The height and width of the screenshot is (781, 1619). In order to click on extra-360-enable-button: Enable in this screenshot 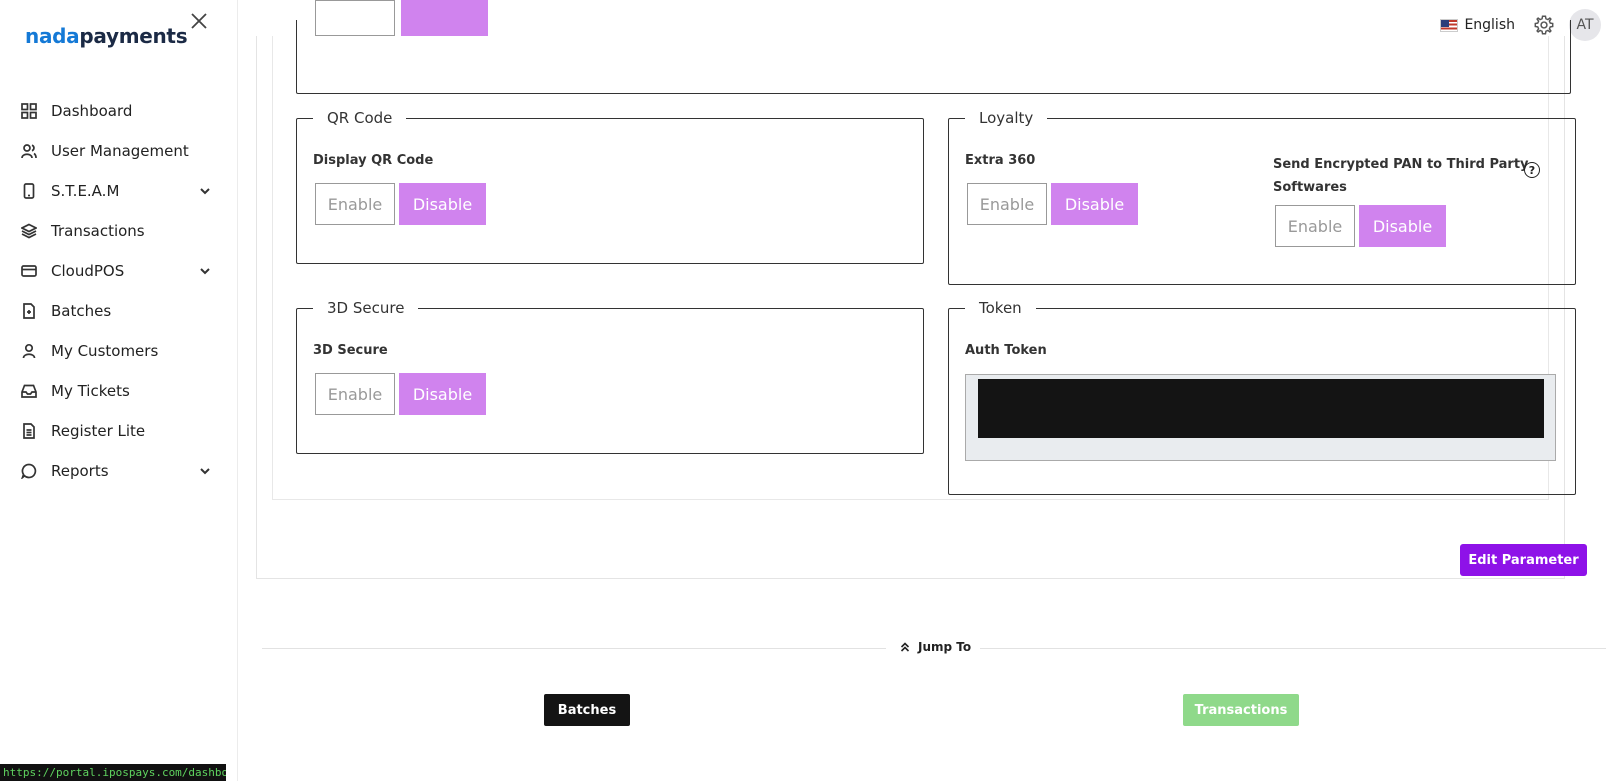, I will do `click(1007, 204)`.